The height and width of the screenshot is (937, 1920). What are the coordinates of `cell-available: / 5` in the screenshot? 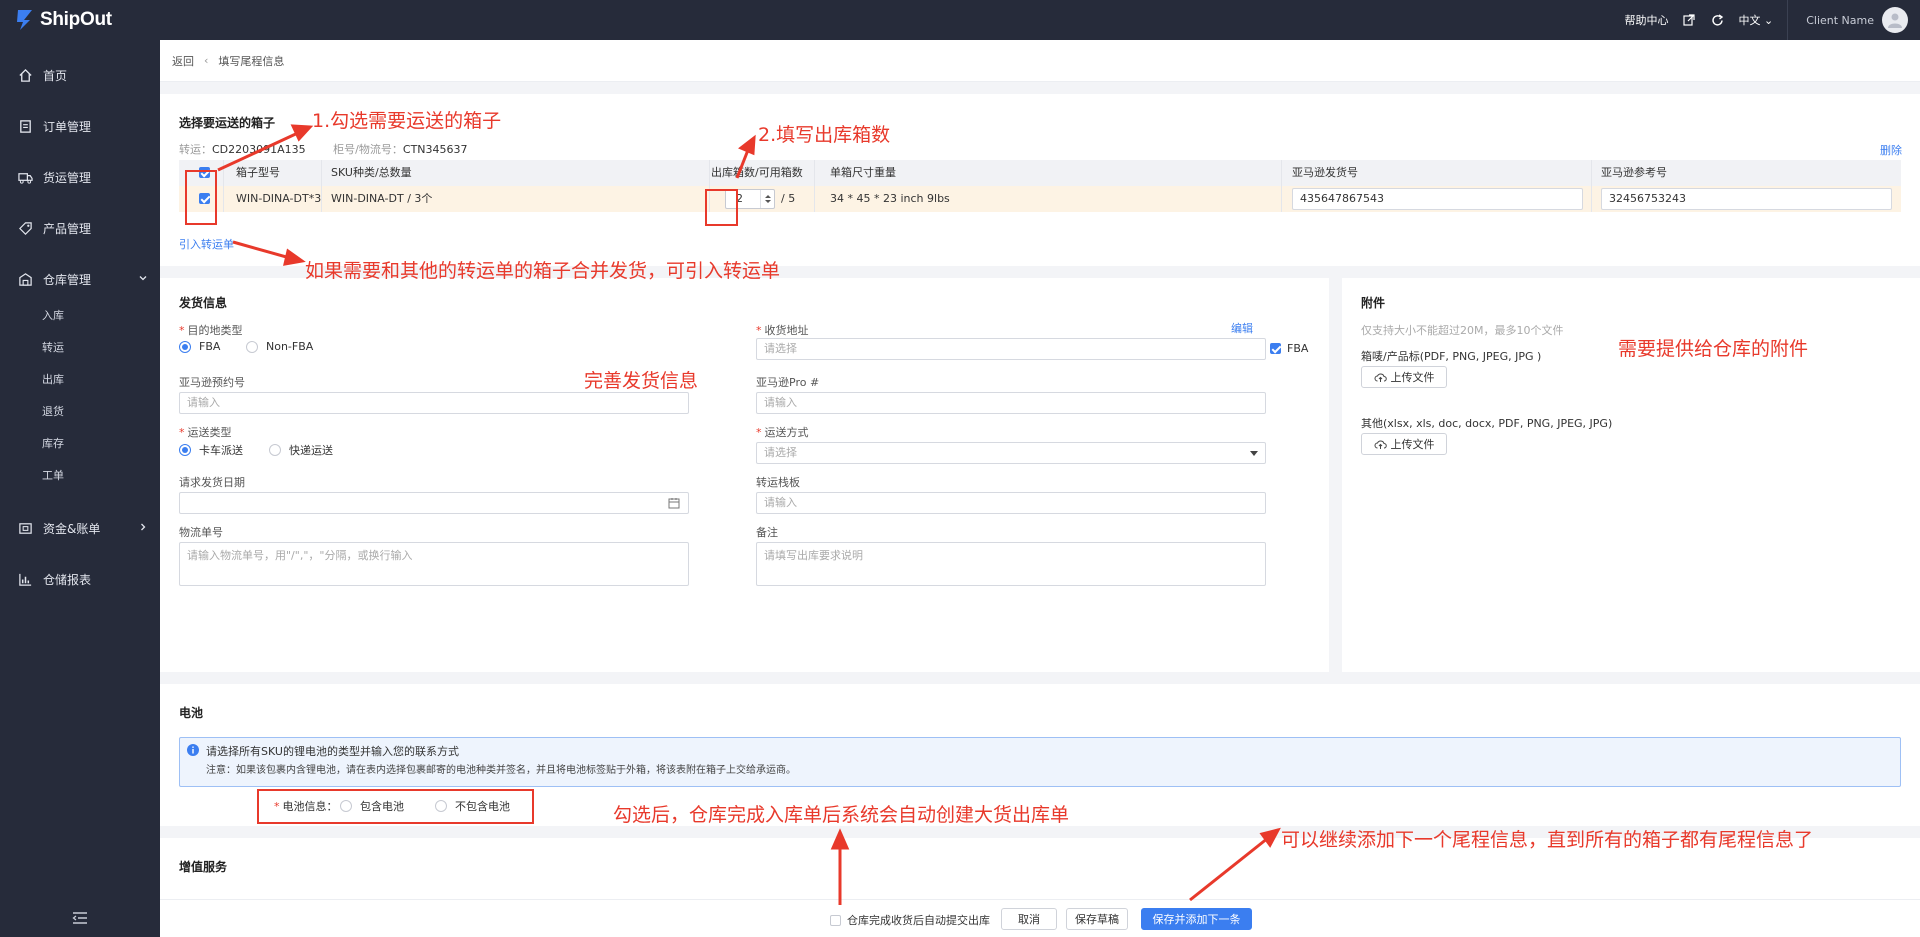 It's located at (788, 198).